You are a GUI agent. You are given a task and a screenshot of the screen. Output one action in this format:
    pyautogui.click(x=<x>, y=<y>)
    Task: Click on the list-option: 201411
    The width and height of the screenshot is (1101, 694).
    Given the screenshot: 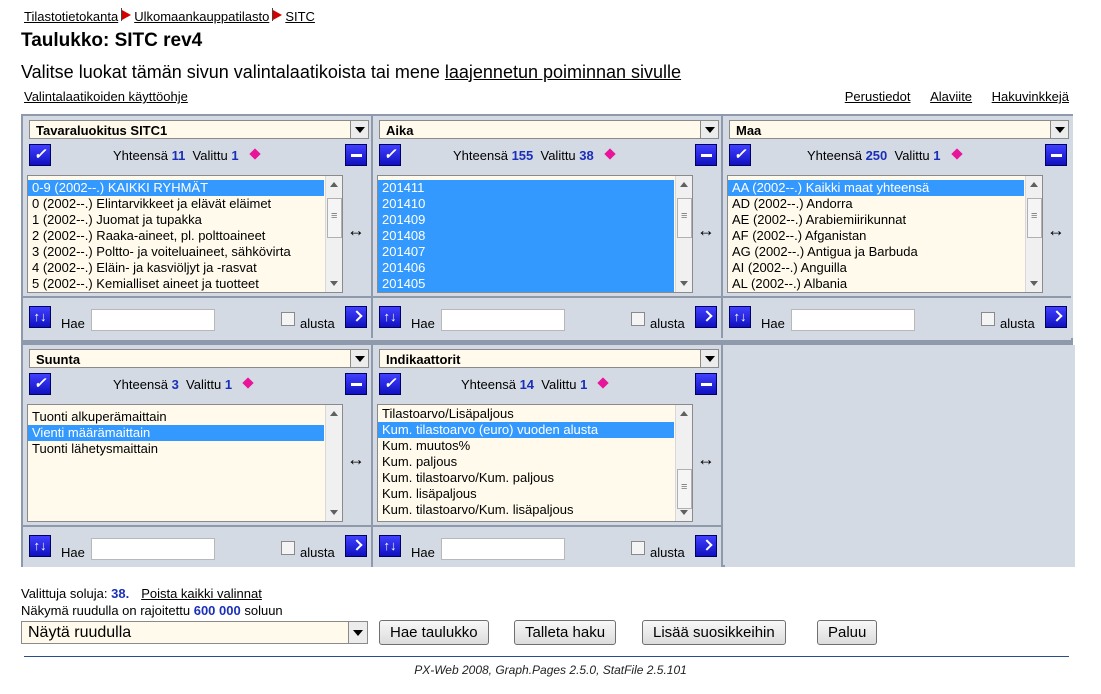 What is the action you would take?
    pyautogui.click(x=526, y=188)
    